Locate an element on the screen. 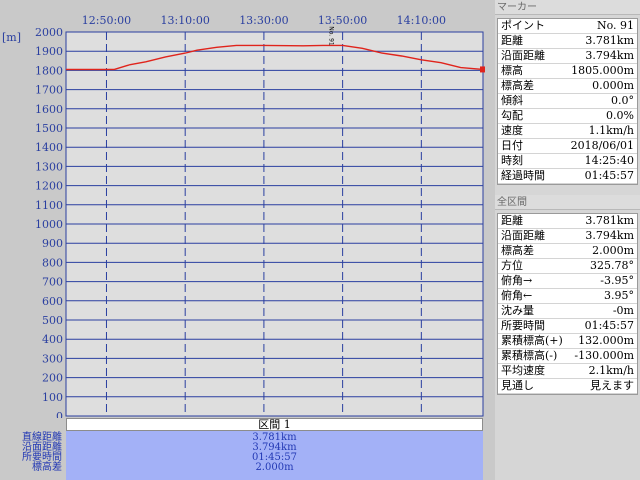  y-tick-label: 0 is located at coordinates (59, 414).